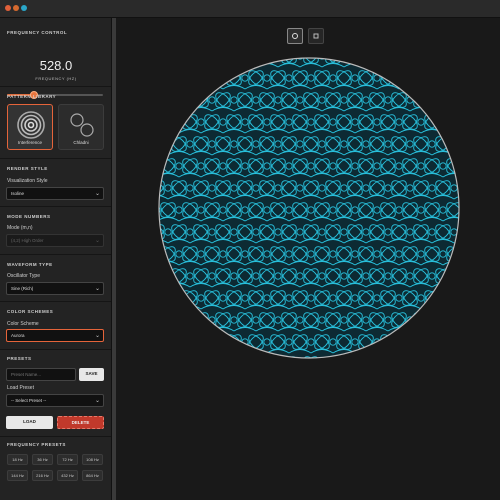 The height and width of the screenshot is (500, 500). I want to click on pattern-card-label: Chladni, so click(81, 142).